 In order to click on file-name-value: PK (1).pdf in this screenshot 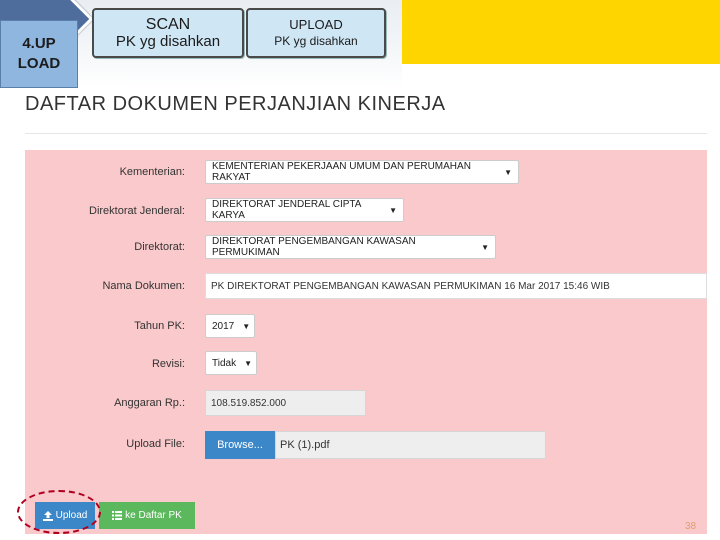, I will do `click(305, 445)`.